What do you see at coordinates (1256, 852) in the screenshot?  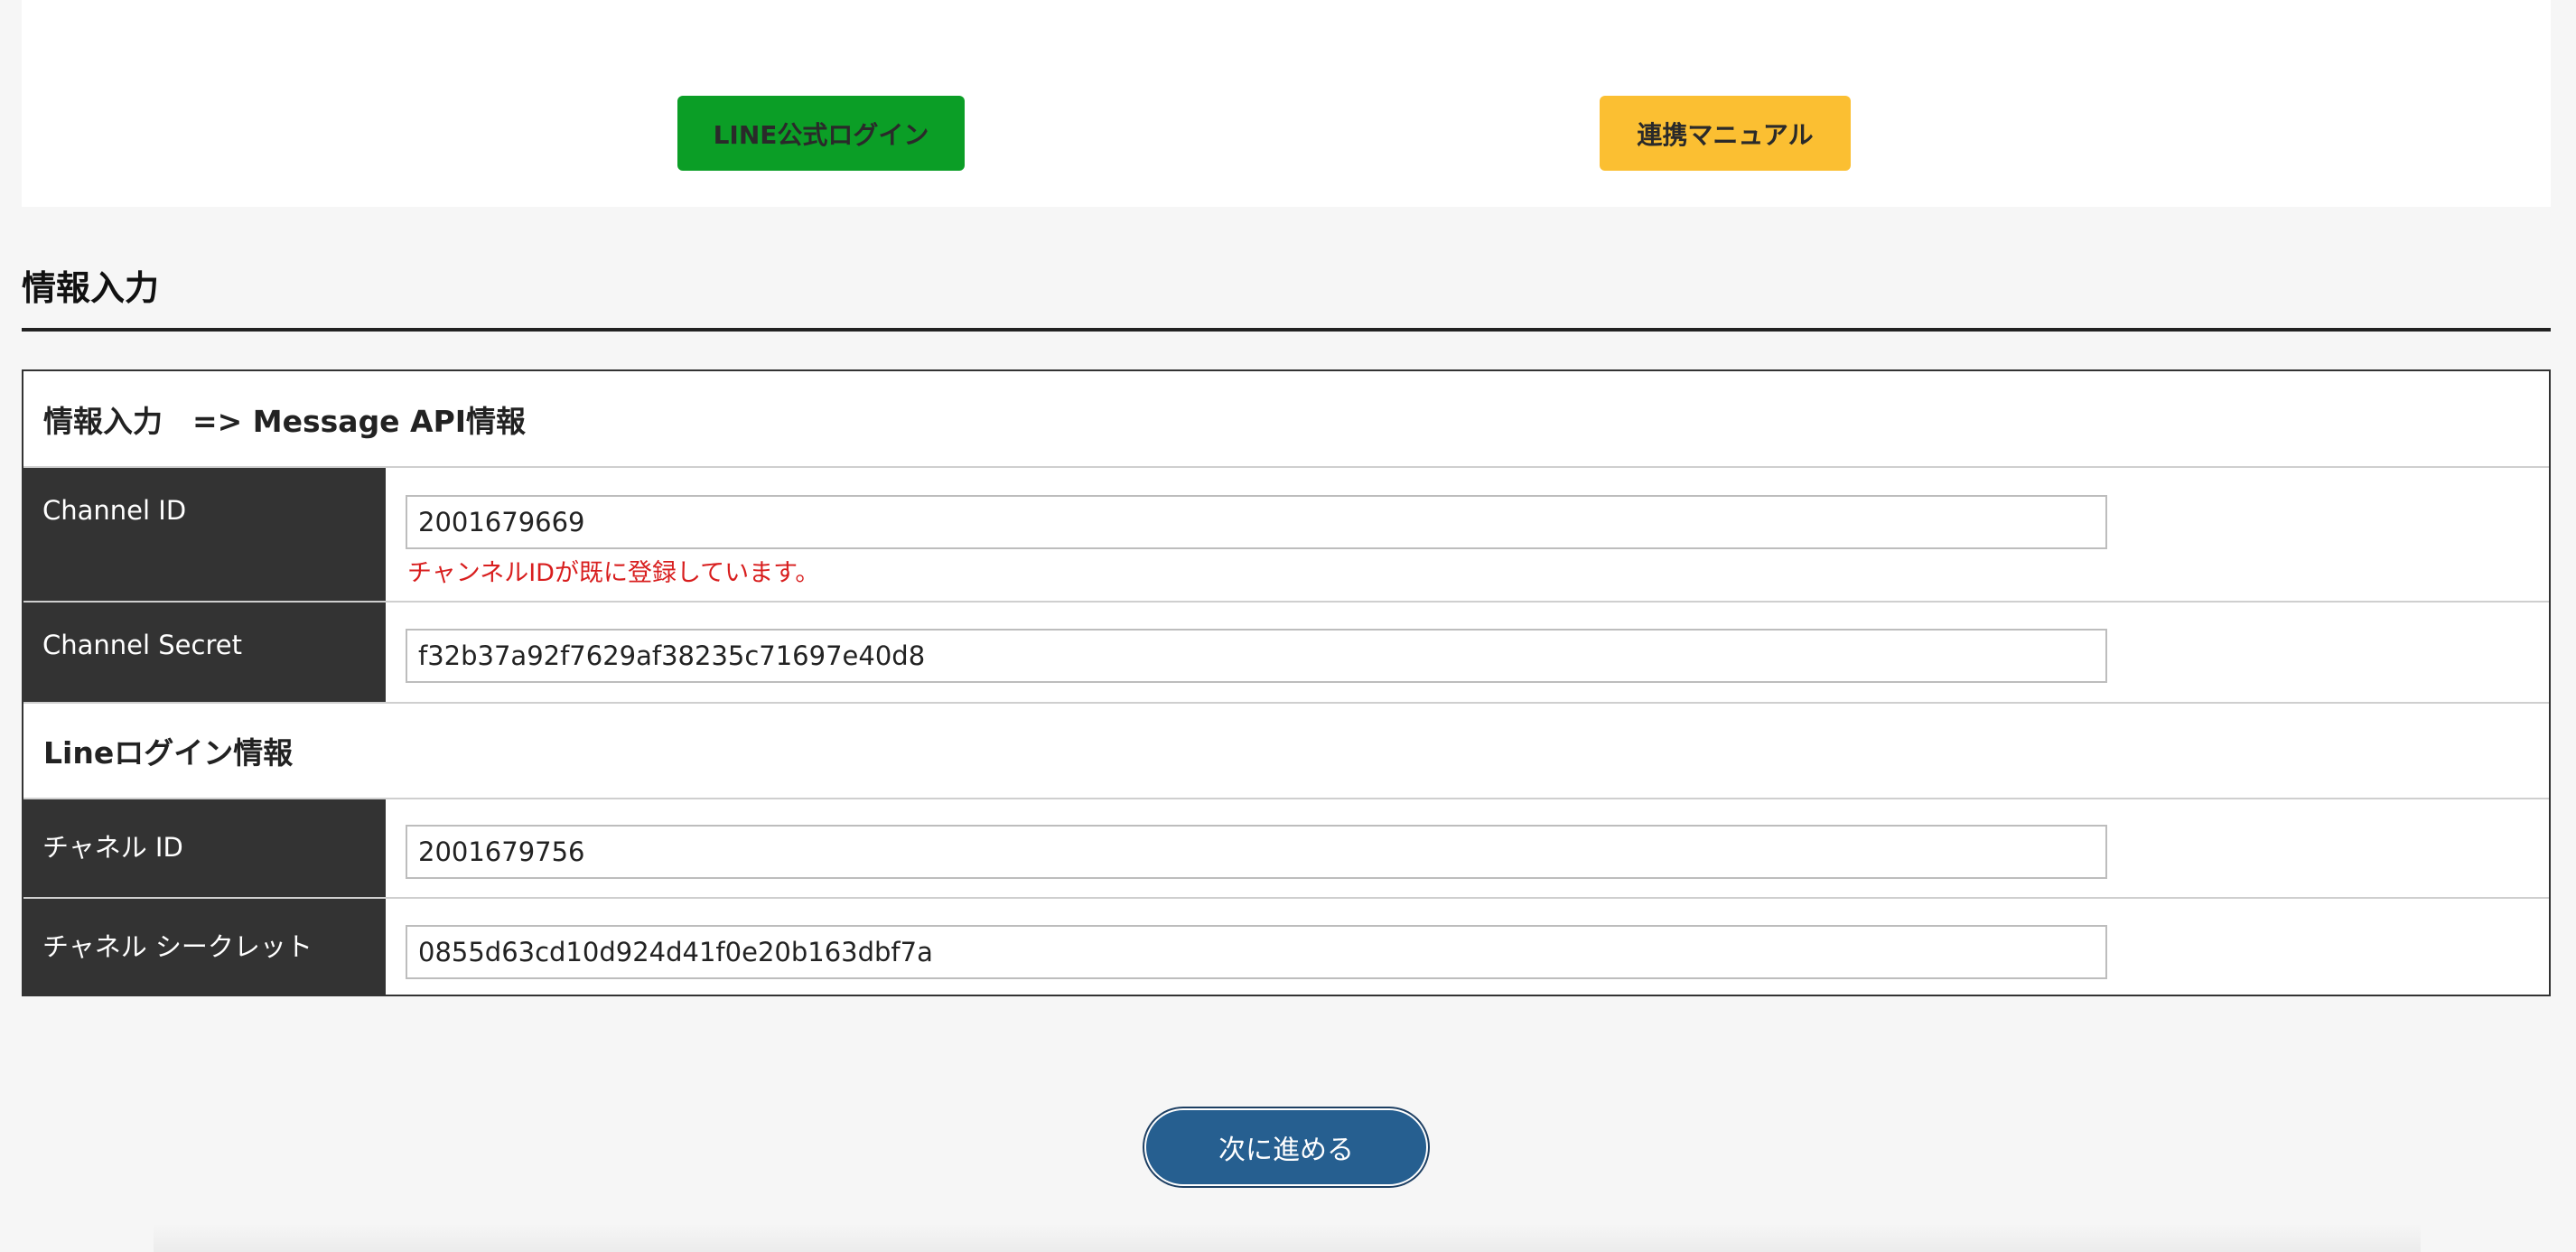 I see `login-channel-id-input` at bounding box center [1256, 852].